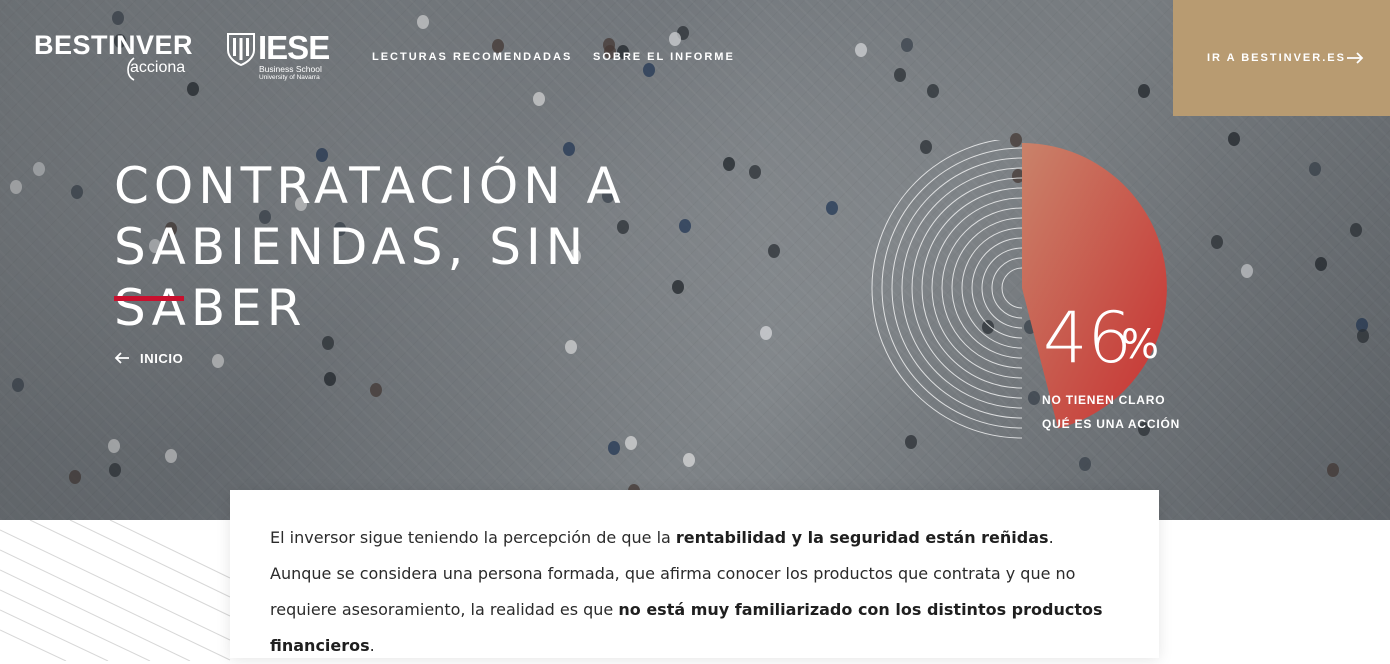 The image size is (1390, 664). I want to click on ir-a-bestinver-button: IR A BESTINVER.ES, so click(1281, 58).